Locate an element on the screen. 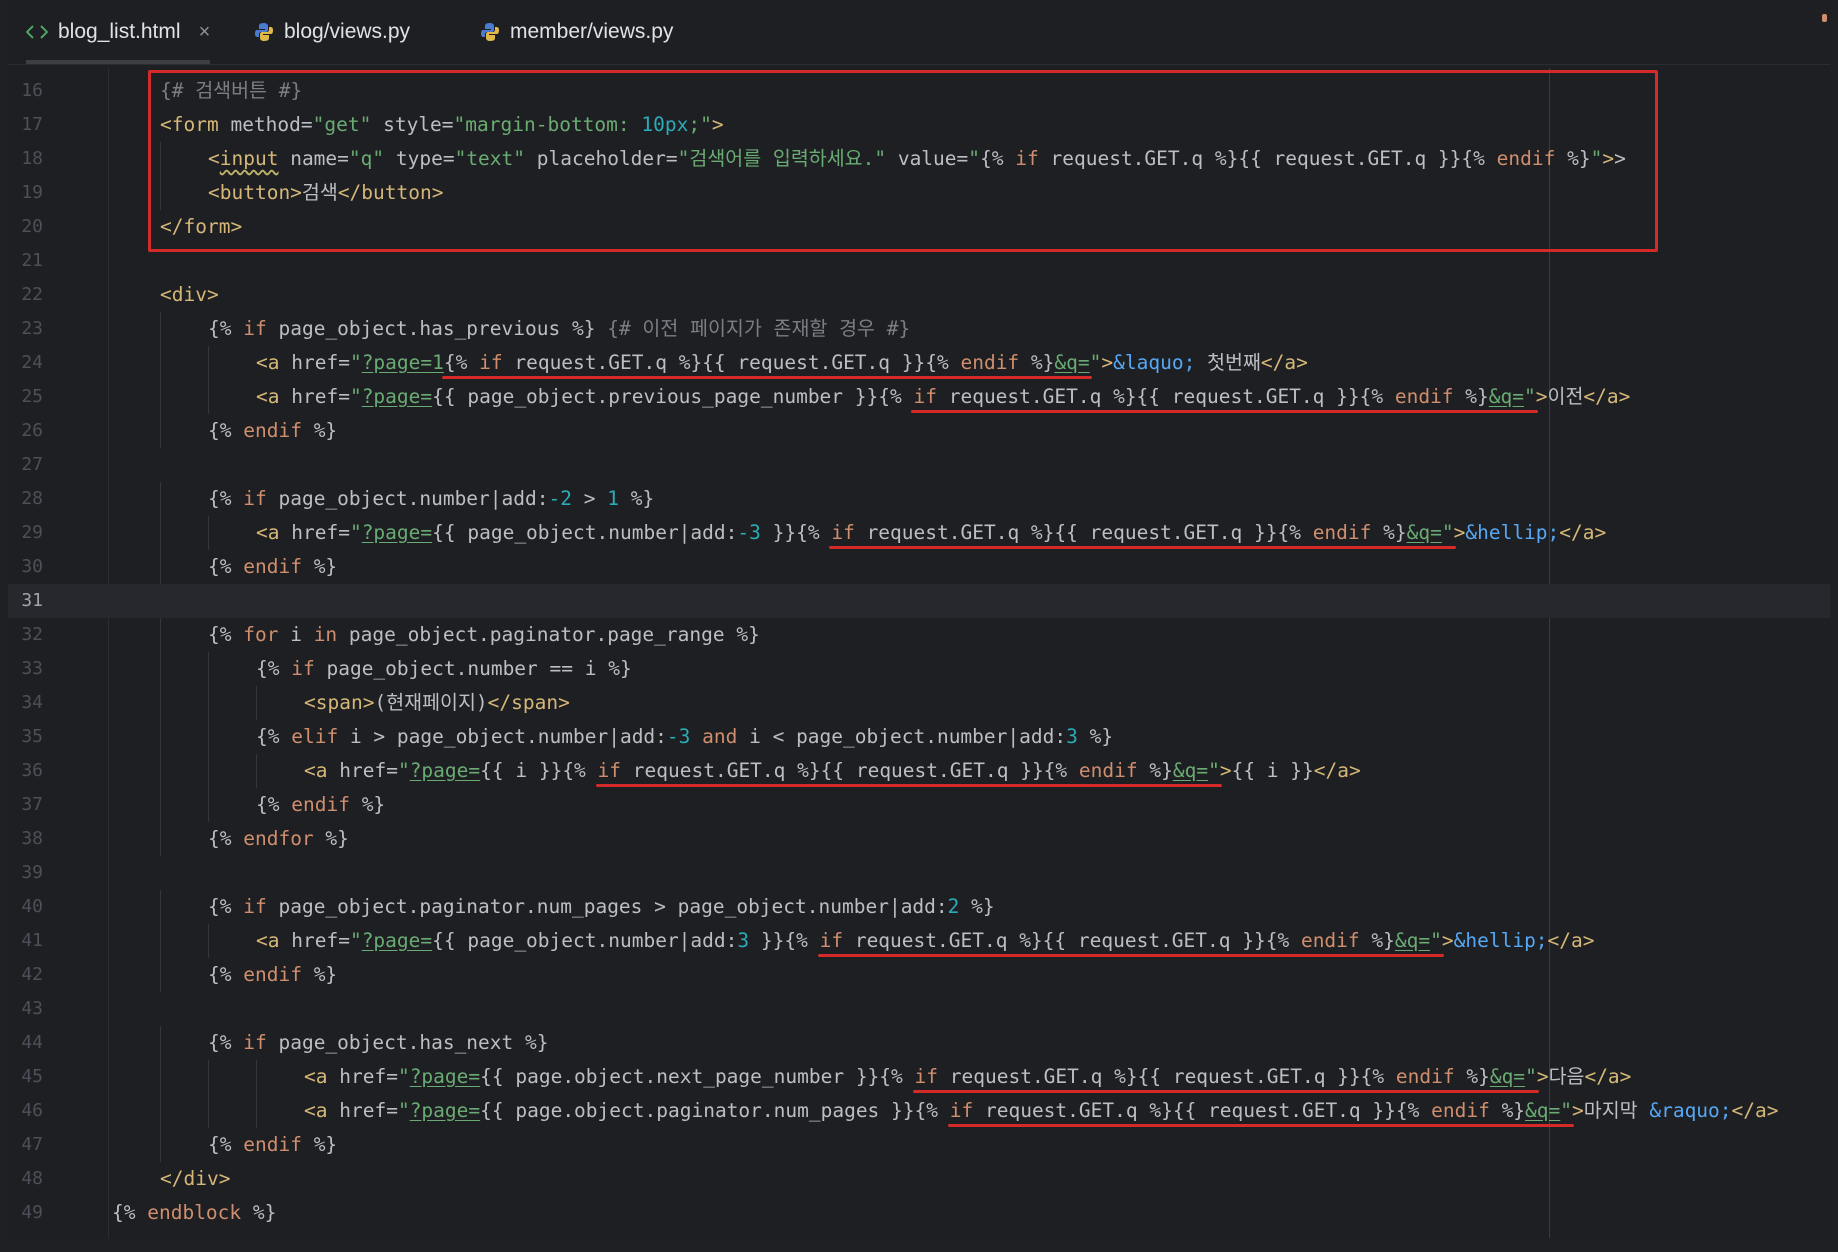  line-number: 29 is located at coordinates (25, 533).